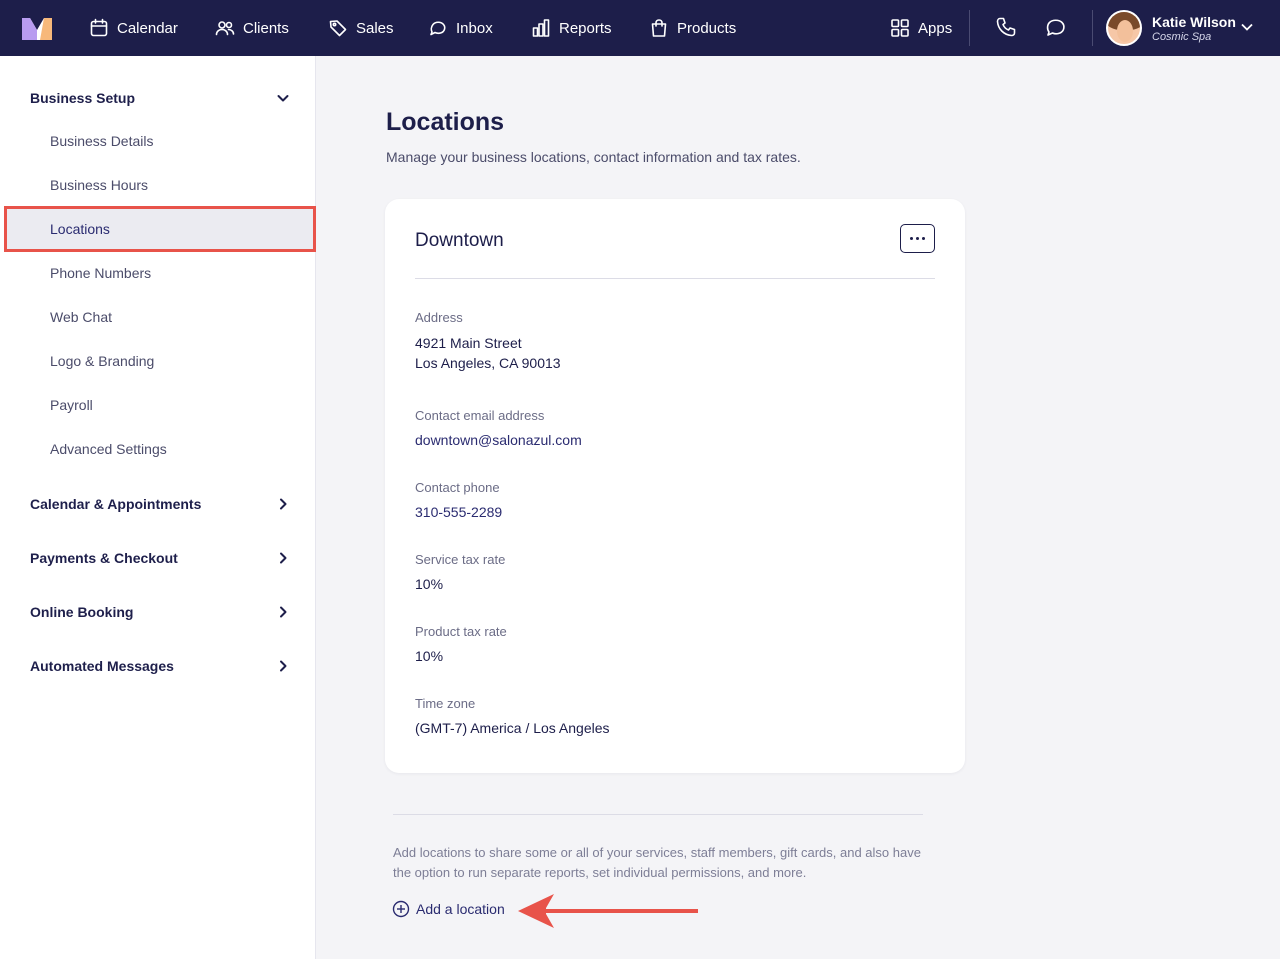 The image size is (1280, 959). Describe the element at coordinates (608, 911) in the screenshot. I see `annotation-arrow-icon` at that location.